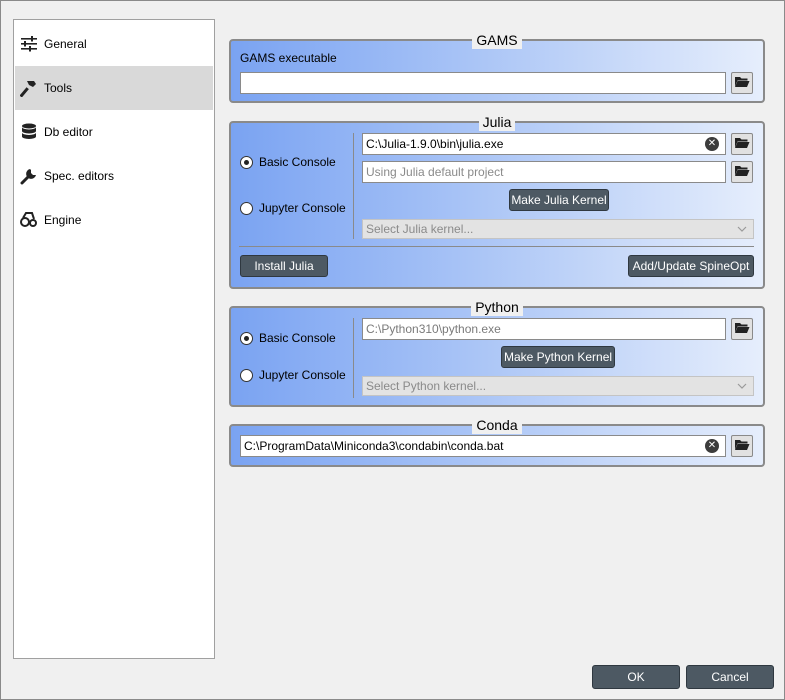 This screenshot has width=785, height=700. What do you see at coordinates (497, 307) in the screenshot?
I see `python-group-title: Python` at bounding box center [497, 307].